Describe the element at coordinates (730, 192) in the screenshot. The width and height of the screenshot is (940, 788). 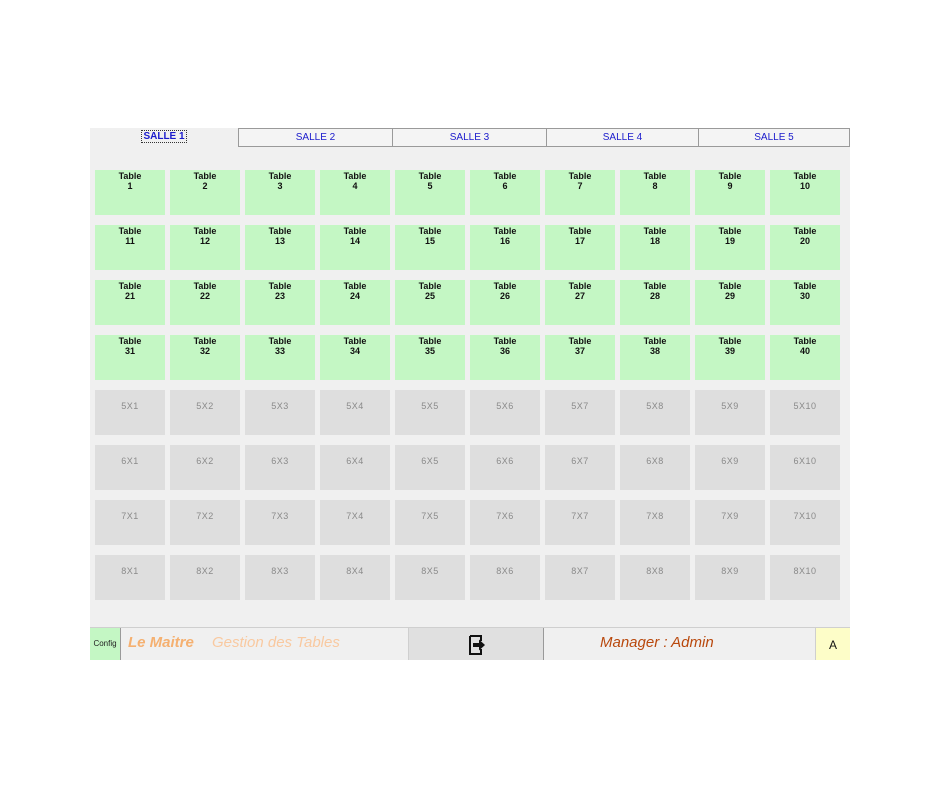
I see `table-button: Table 9` at that location.